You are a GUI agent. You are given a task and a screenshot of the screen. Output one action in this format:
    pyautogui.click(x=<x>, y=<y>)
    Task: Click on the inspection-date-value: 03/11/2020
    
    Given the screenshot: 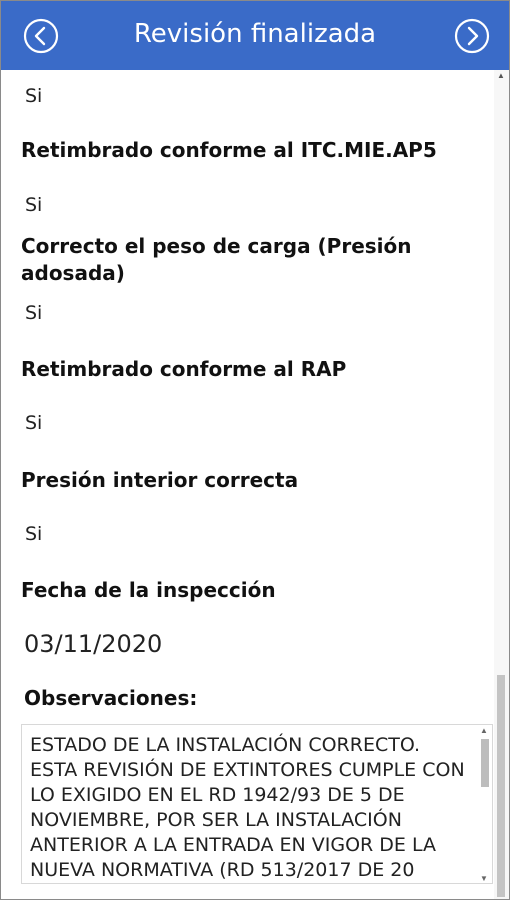 What is the action you would take?
    pyautogui.click(x=93, y=644)
    